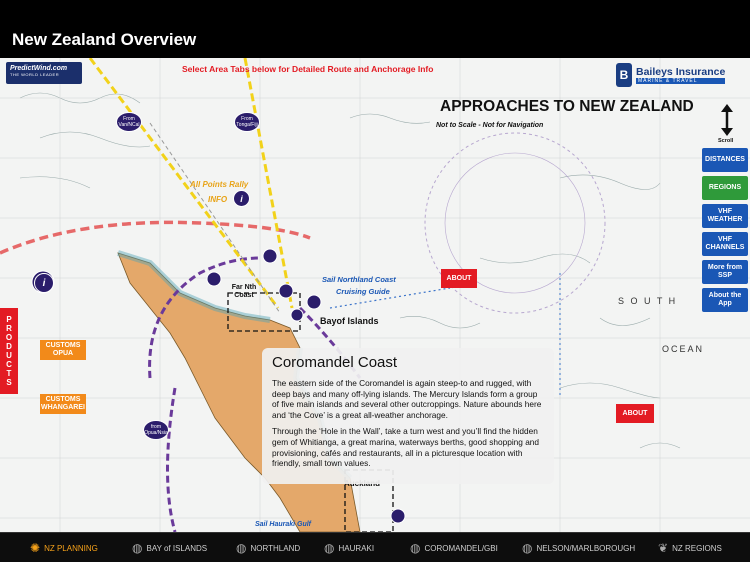  What do you see at coordinates (726, 141) in the screenshot?
I see `scroll-label: Scroll` at bounding box center [726, 141].